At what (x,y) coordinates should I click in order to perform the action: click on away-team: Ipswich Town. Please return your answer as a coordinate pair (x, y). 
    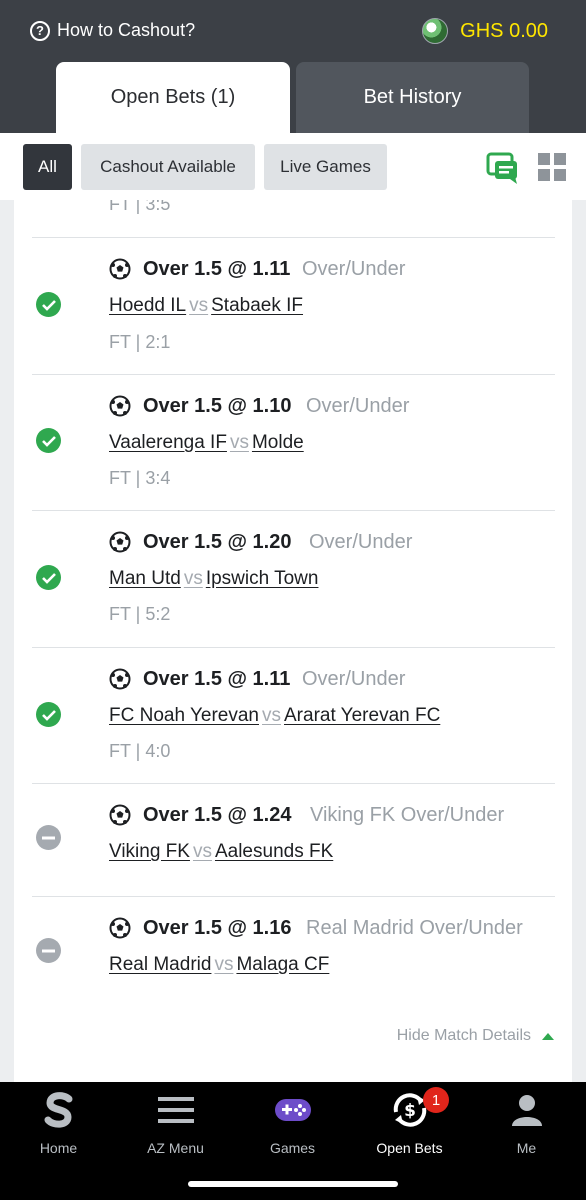
    Looking at the image, I should click on (262, 578).